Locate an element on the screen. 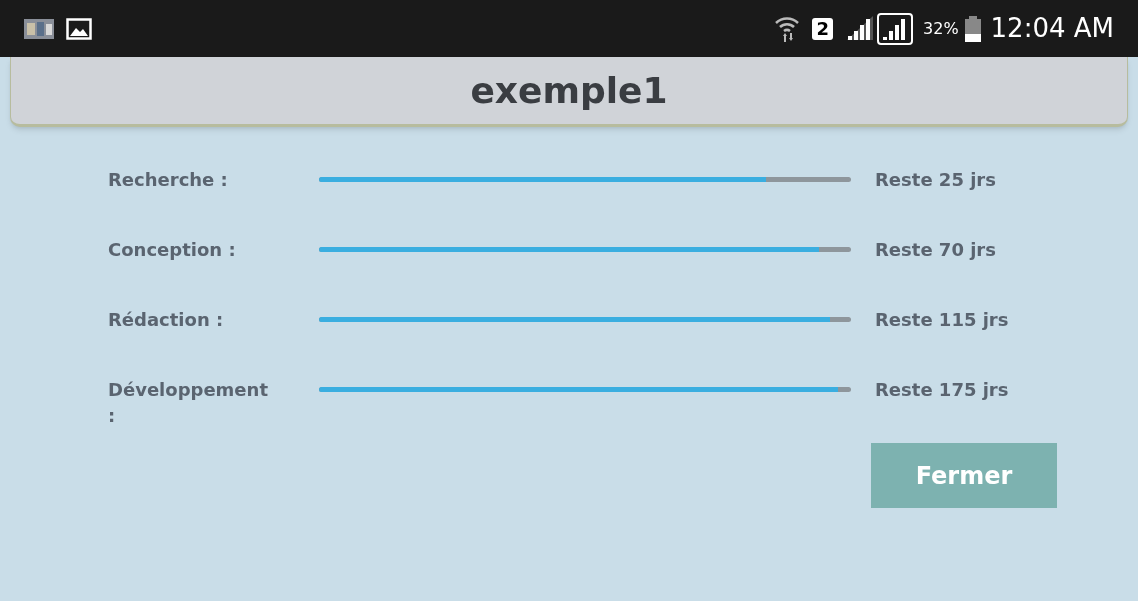  battery-percent: 32% is located at coordinates (941, 28).